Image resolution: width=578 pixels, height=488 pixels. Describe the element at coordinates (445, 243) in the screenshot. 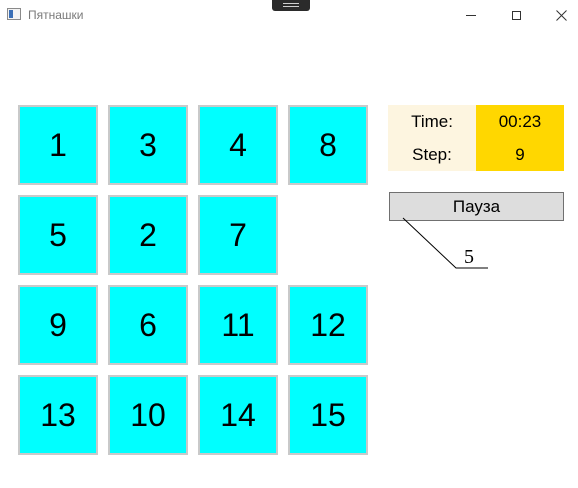

I see `callout-line` at that location.